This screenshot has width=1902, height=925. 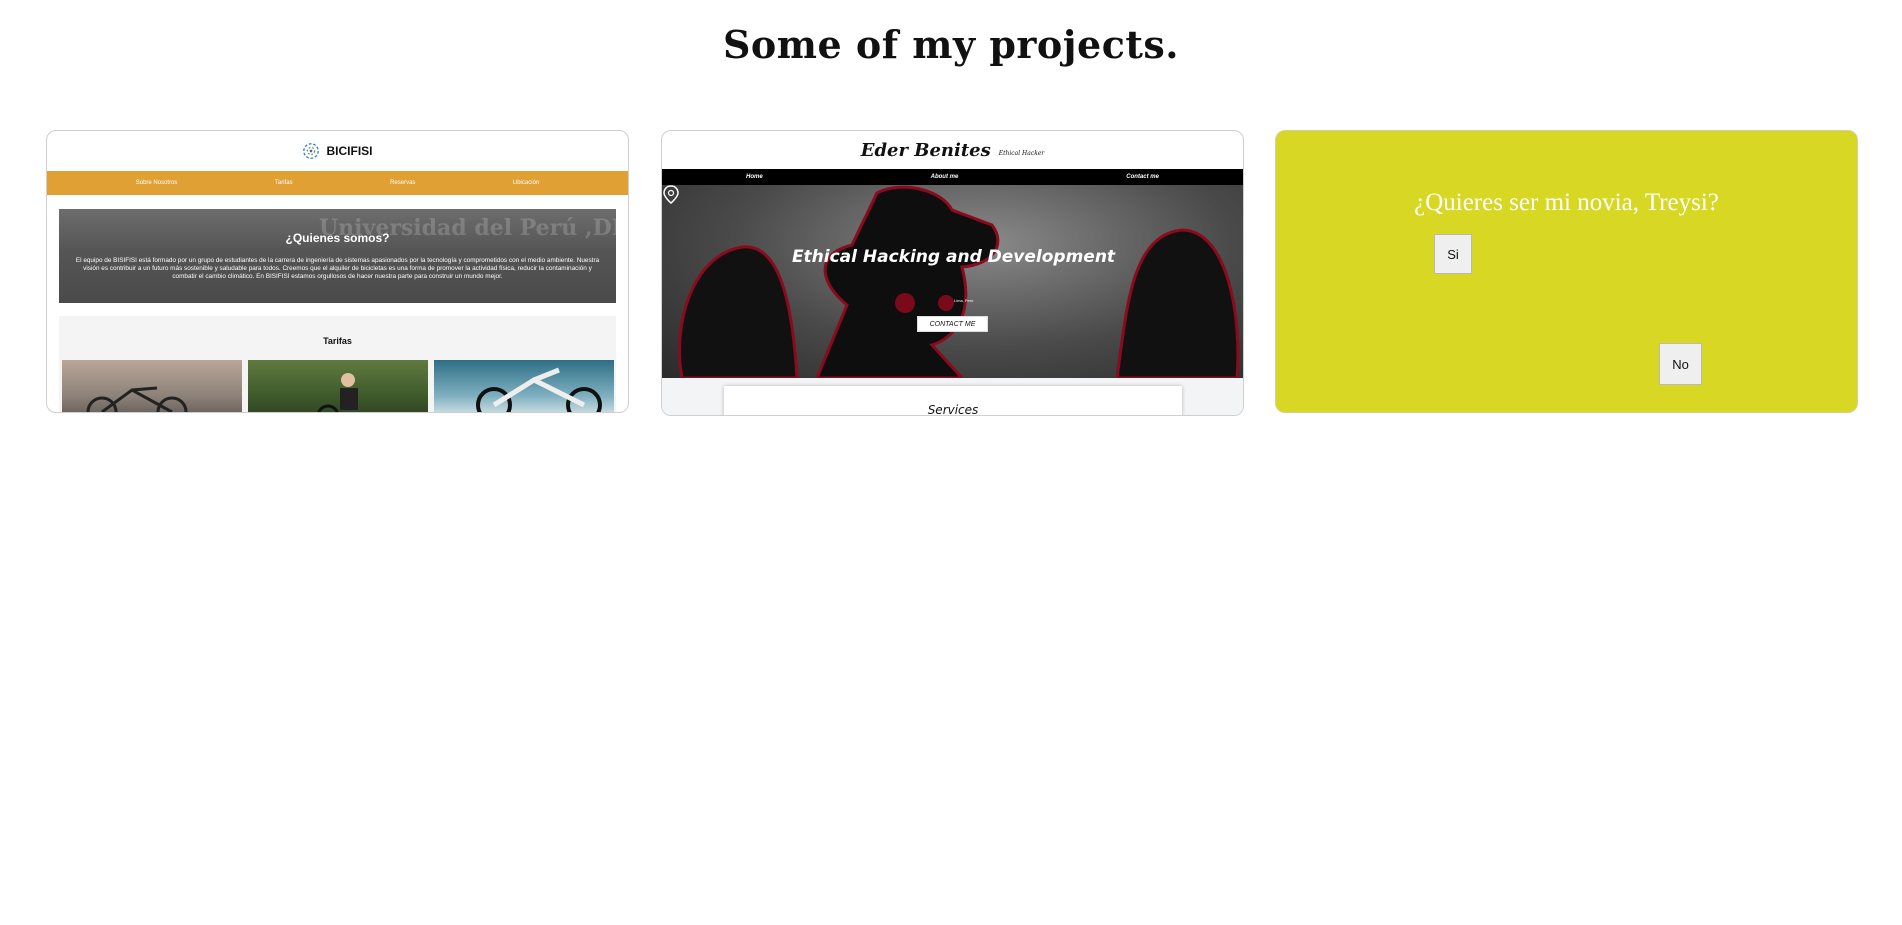 I want to click on bicifisi-tarifas-title: Tarifas, so click(x=337, y=341).